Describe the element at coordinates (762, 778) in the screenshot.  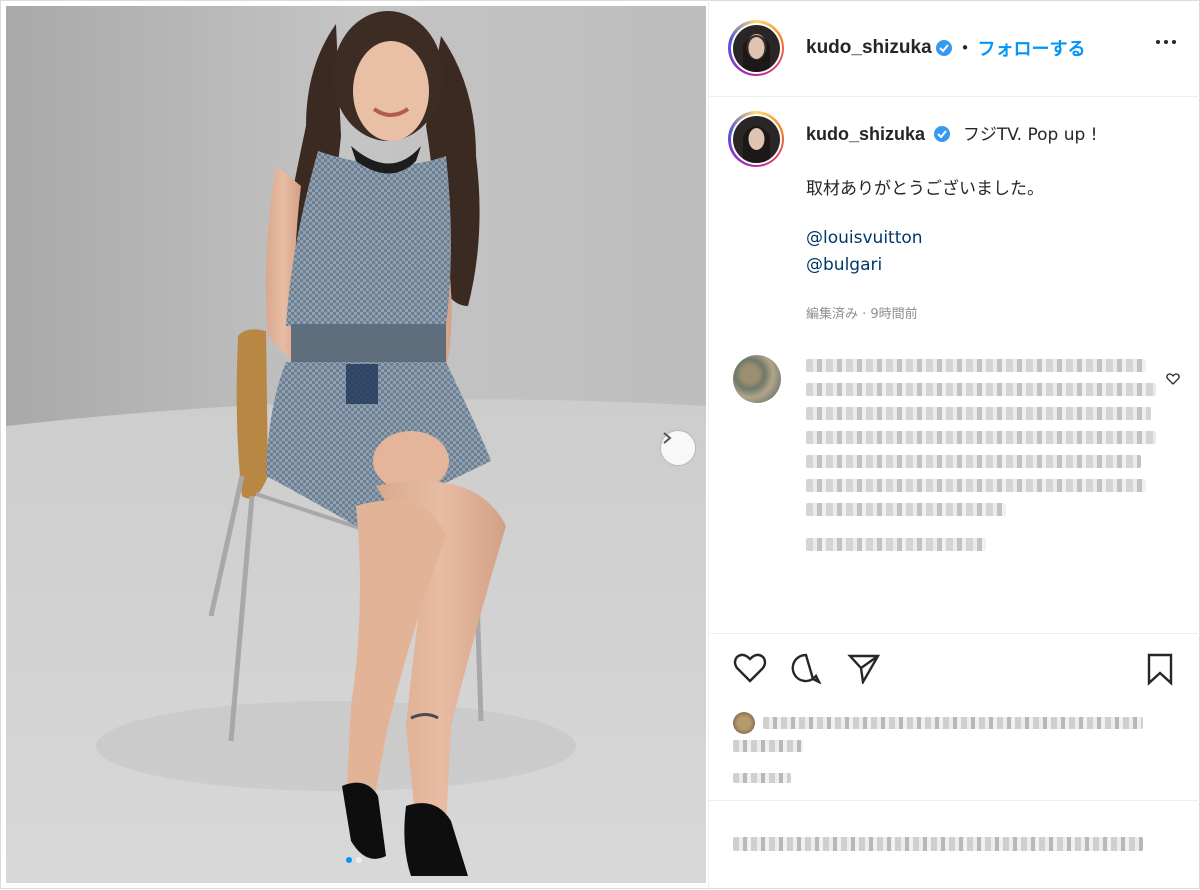
I see `blurred-timestamp` at that location.